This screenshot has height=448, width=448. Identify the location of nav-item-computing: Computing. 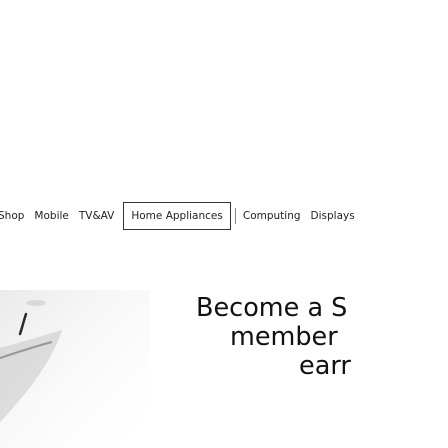
(272, 216).